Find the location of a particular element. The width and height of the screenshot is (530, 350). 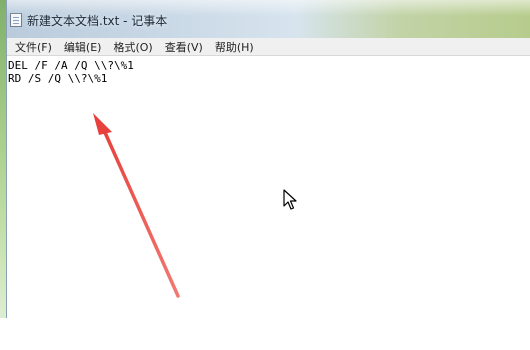

title-bar: 新建文本文档.txt - 记事本 is located at coordinates (268, 19).